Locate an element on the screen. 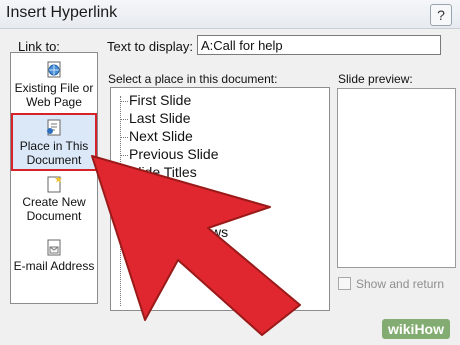 The width and height of the screenshot is (460, 345). wikihow-watermark: wikiHow is located at coordinates (415, 329).